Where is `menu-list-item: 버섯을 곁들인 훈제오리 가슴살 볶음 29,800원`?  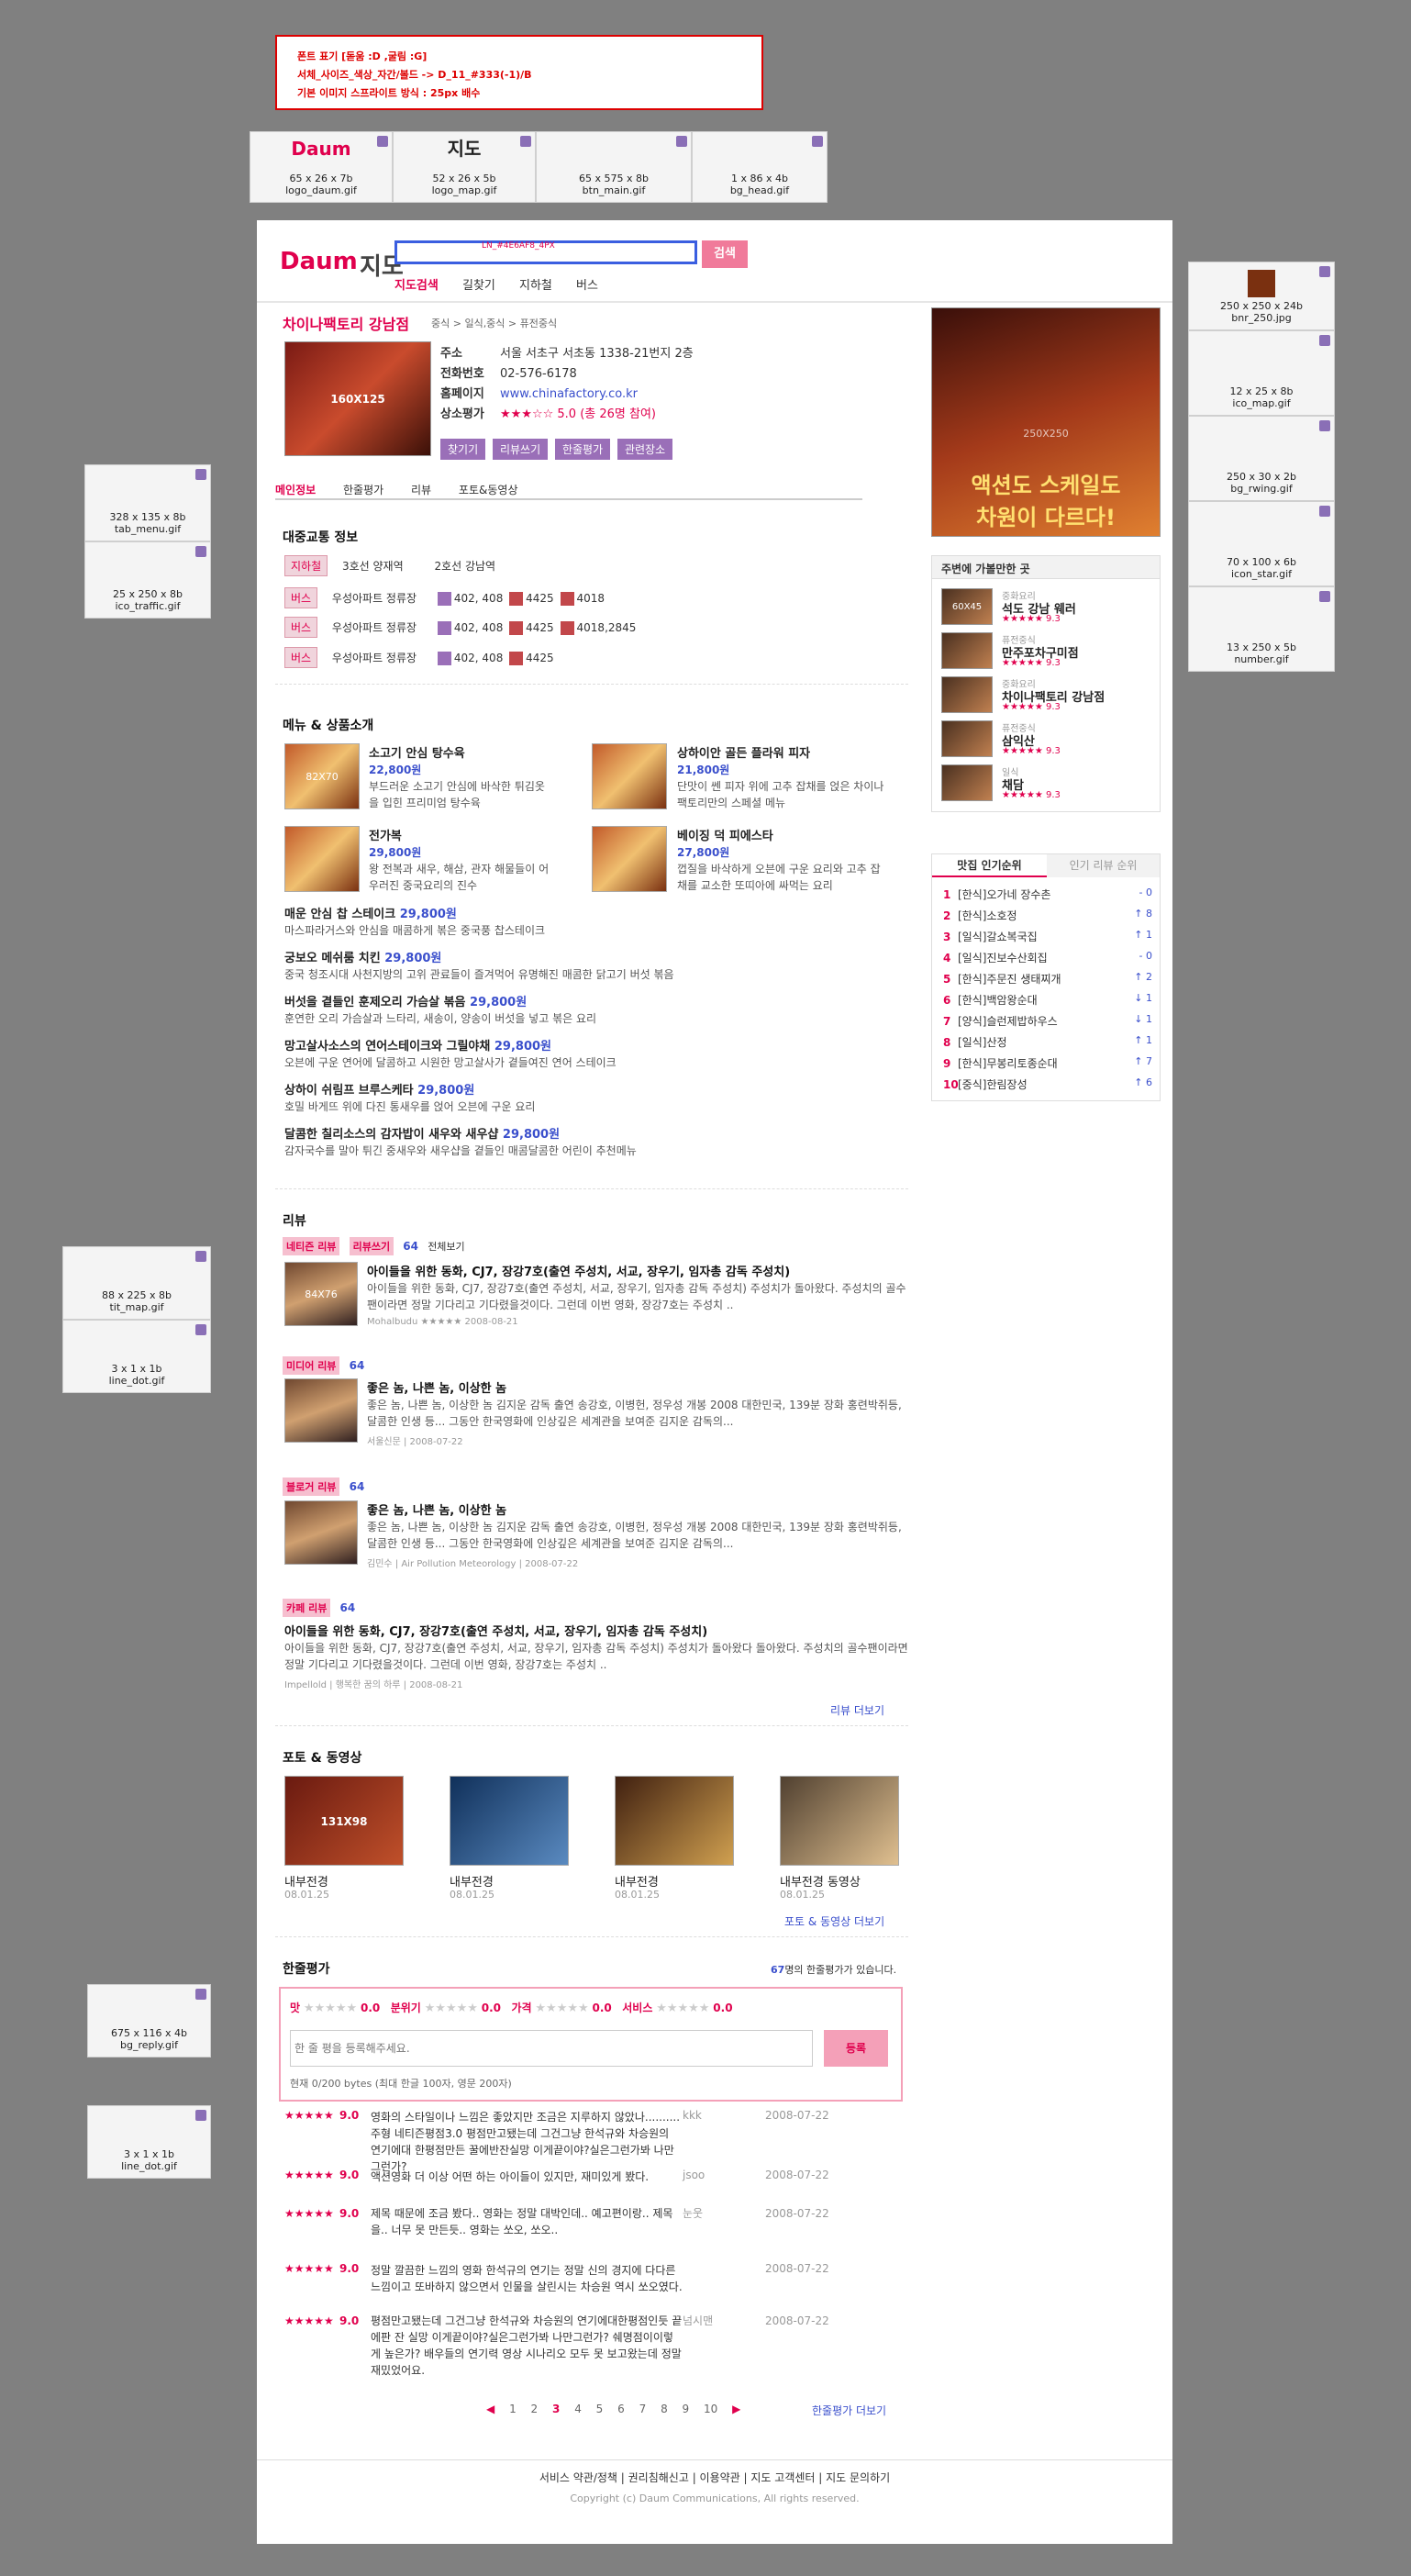
menu-list-item: 버섯을 곁들인 훈제오리 가슴살 볶음 29,800원 is located at coordinates (405, 1000).